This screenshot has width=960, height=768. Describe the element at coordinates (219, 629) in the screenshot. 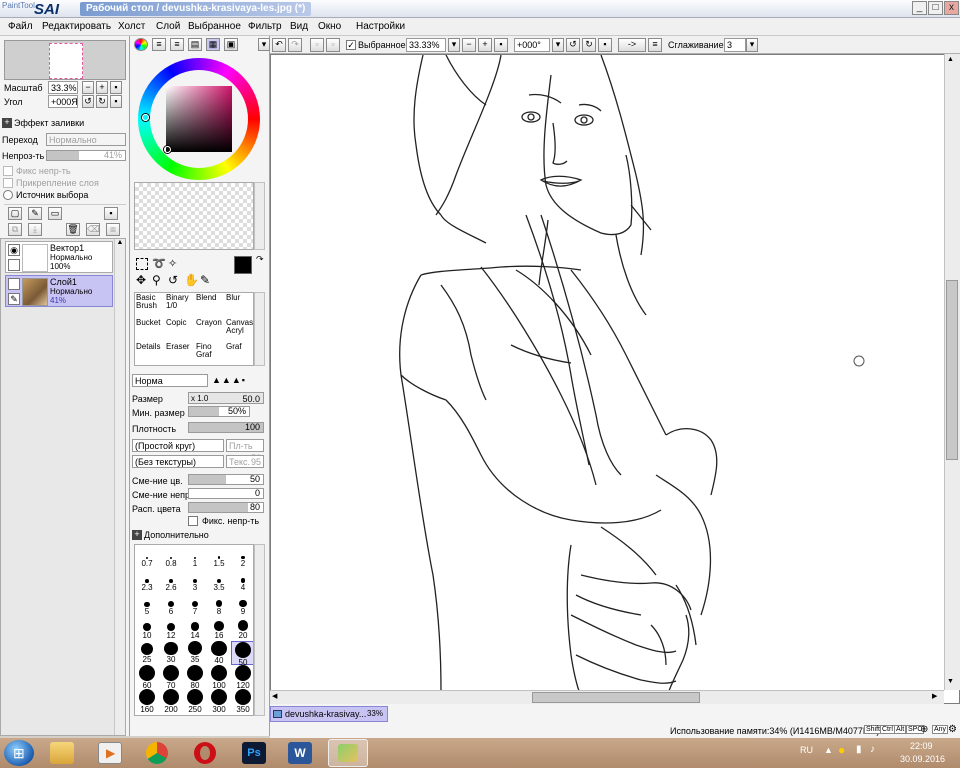

I see `brush-size-preset: 16` at that location.